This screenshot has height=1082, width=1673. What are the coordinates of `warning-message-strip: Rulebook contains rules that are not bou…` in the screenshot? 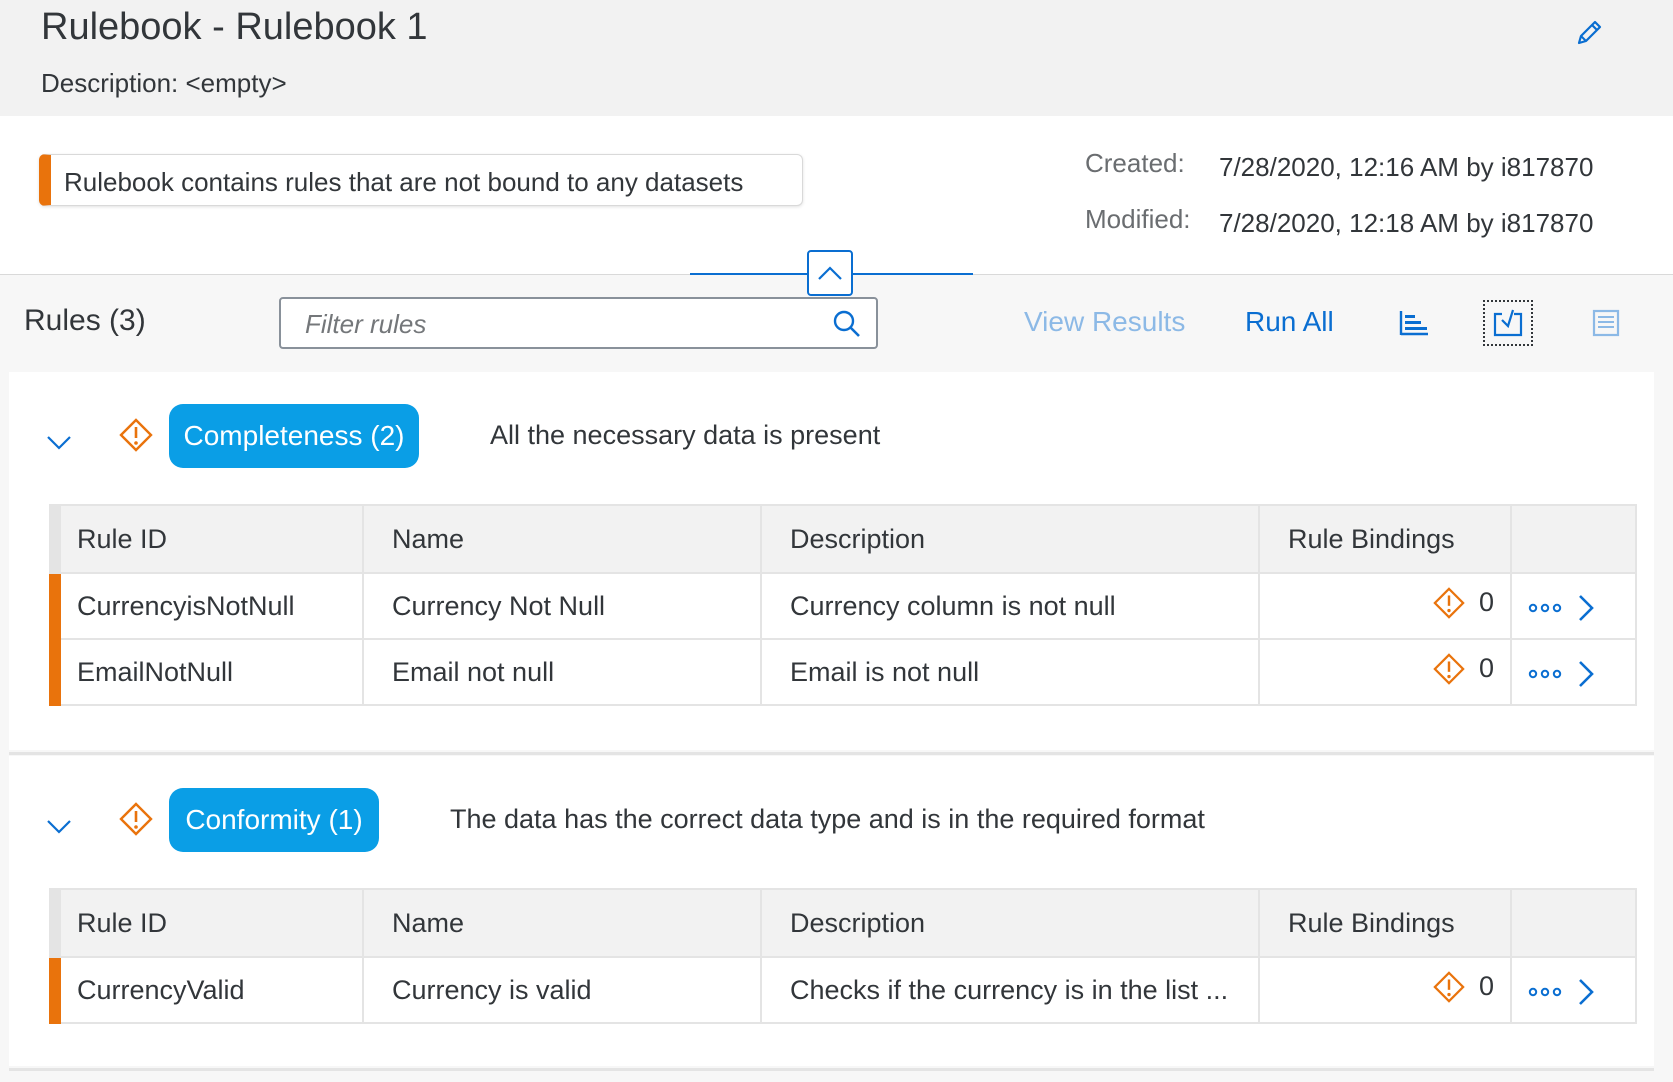 It's located at (421, 180).